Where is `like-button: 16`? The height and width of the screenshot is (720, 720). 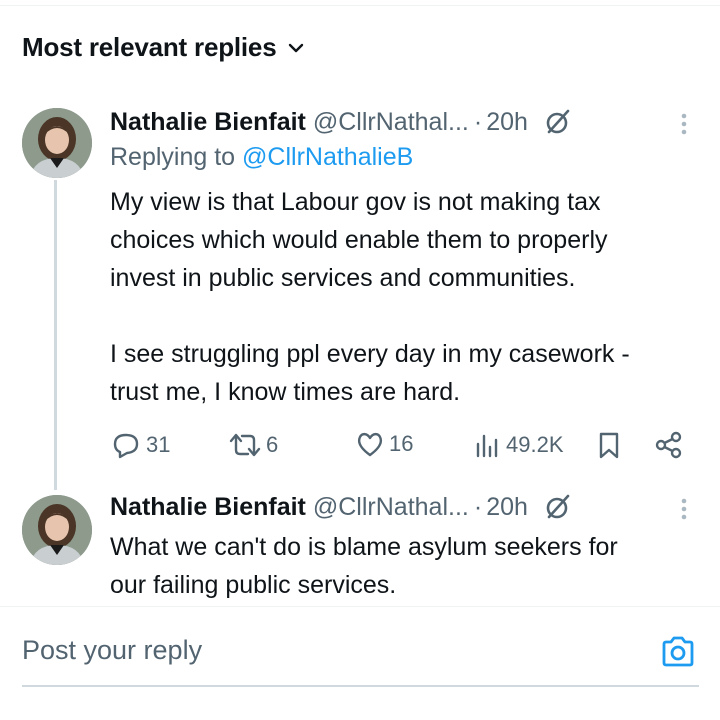
like-button: 16 is located at coordinates (384, 444).